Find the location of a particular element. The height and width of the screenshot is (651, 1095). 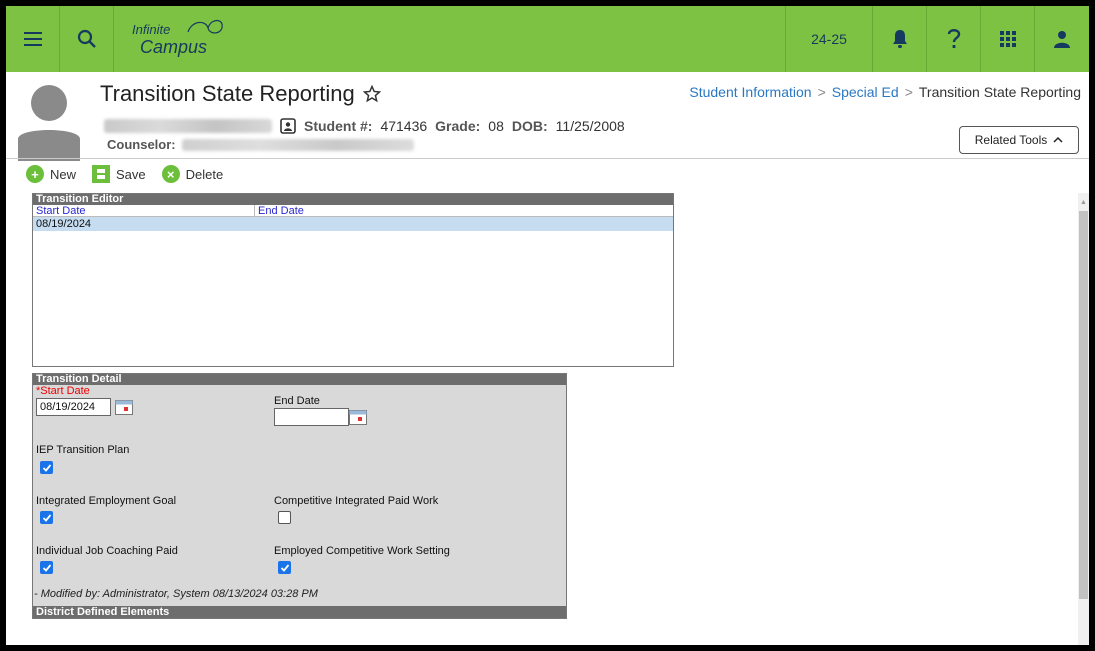

editor-column-headers: Start Date End Date is located at coordinates (353, 211).